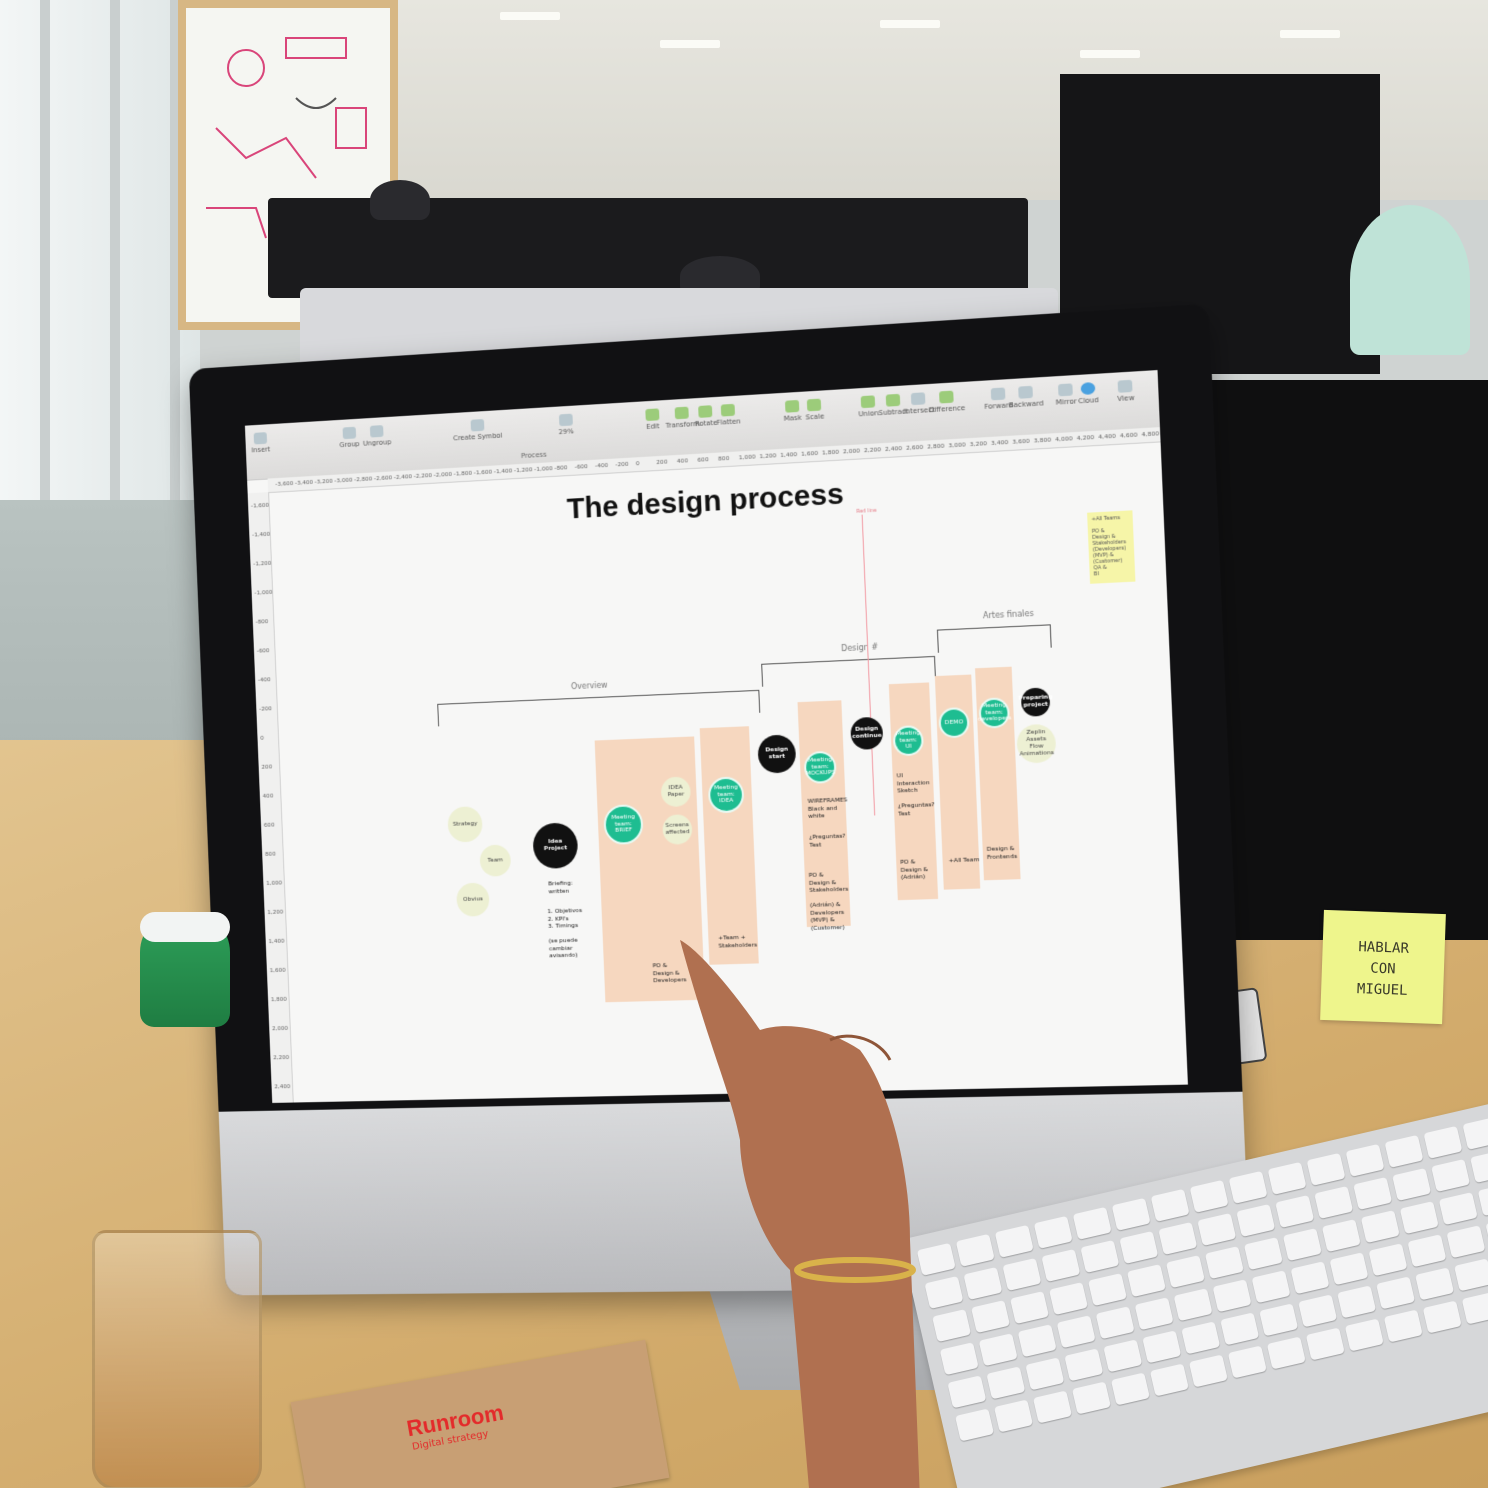 The height and width of the screenshot is (1488, 1488). Describe the element at coordinates (555, 845) in the screenshot. I see `node-idea-project: Idea Project` at that location.